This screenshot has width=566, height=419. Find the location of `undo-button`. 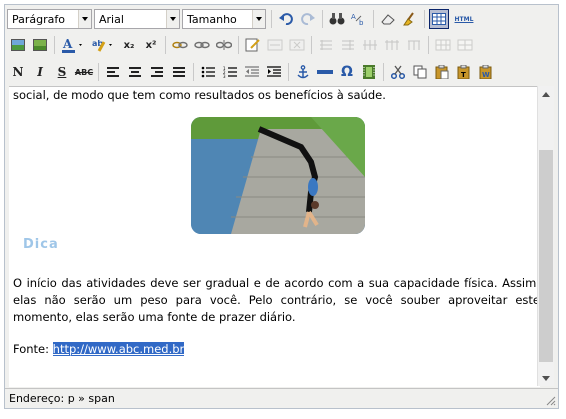

undo-button is located at coordinates (286, 19).